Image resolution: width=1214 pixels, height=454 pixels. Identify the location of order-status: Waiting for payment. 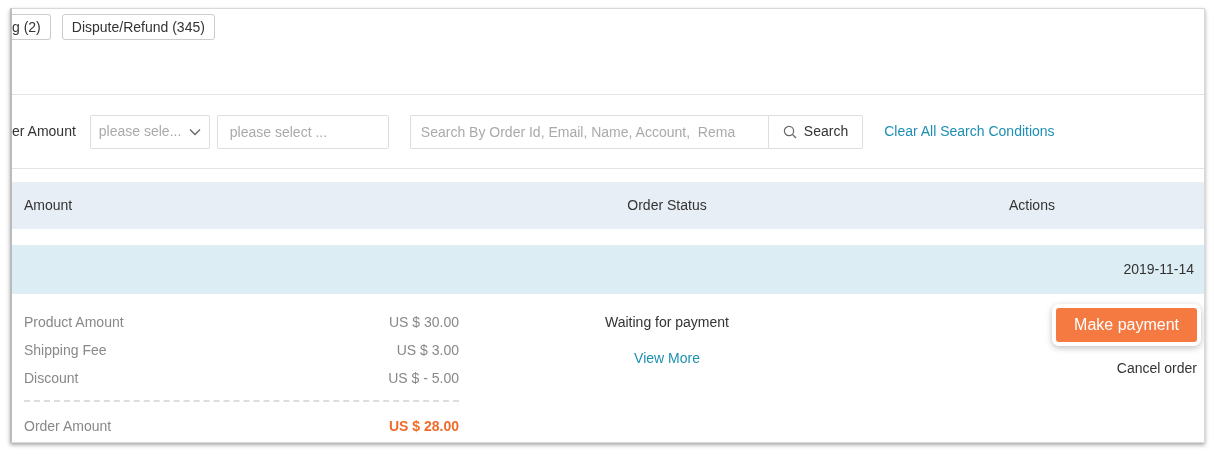
(667, 322).